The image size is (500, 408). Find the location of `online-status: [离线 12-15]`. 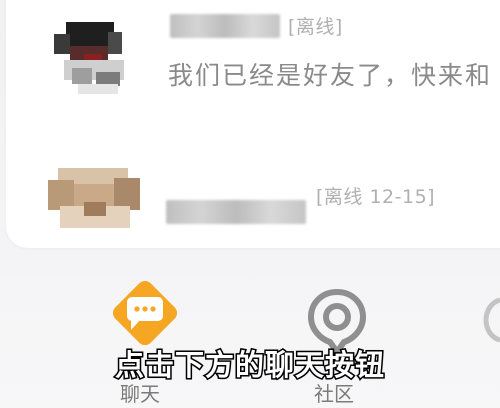

online-status: [离线 12-15] is located at coordinates (376, 197).